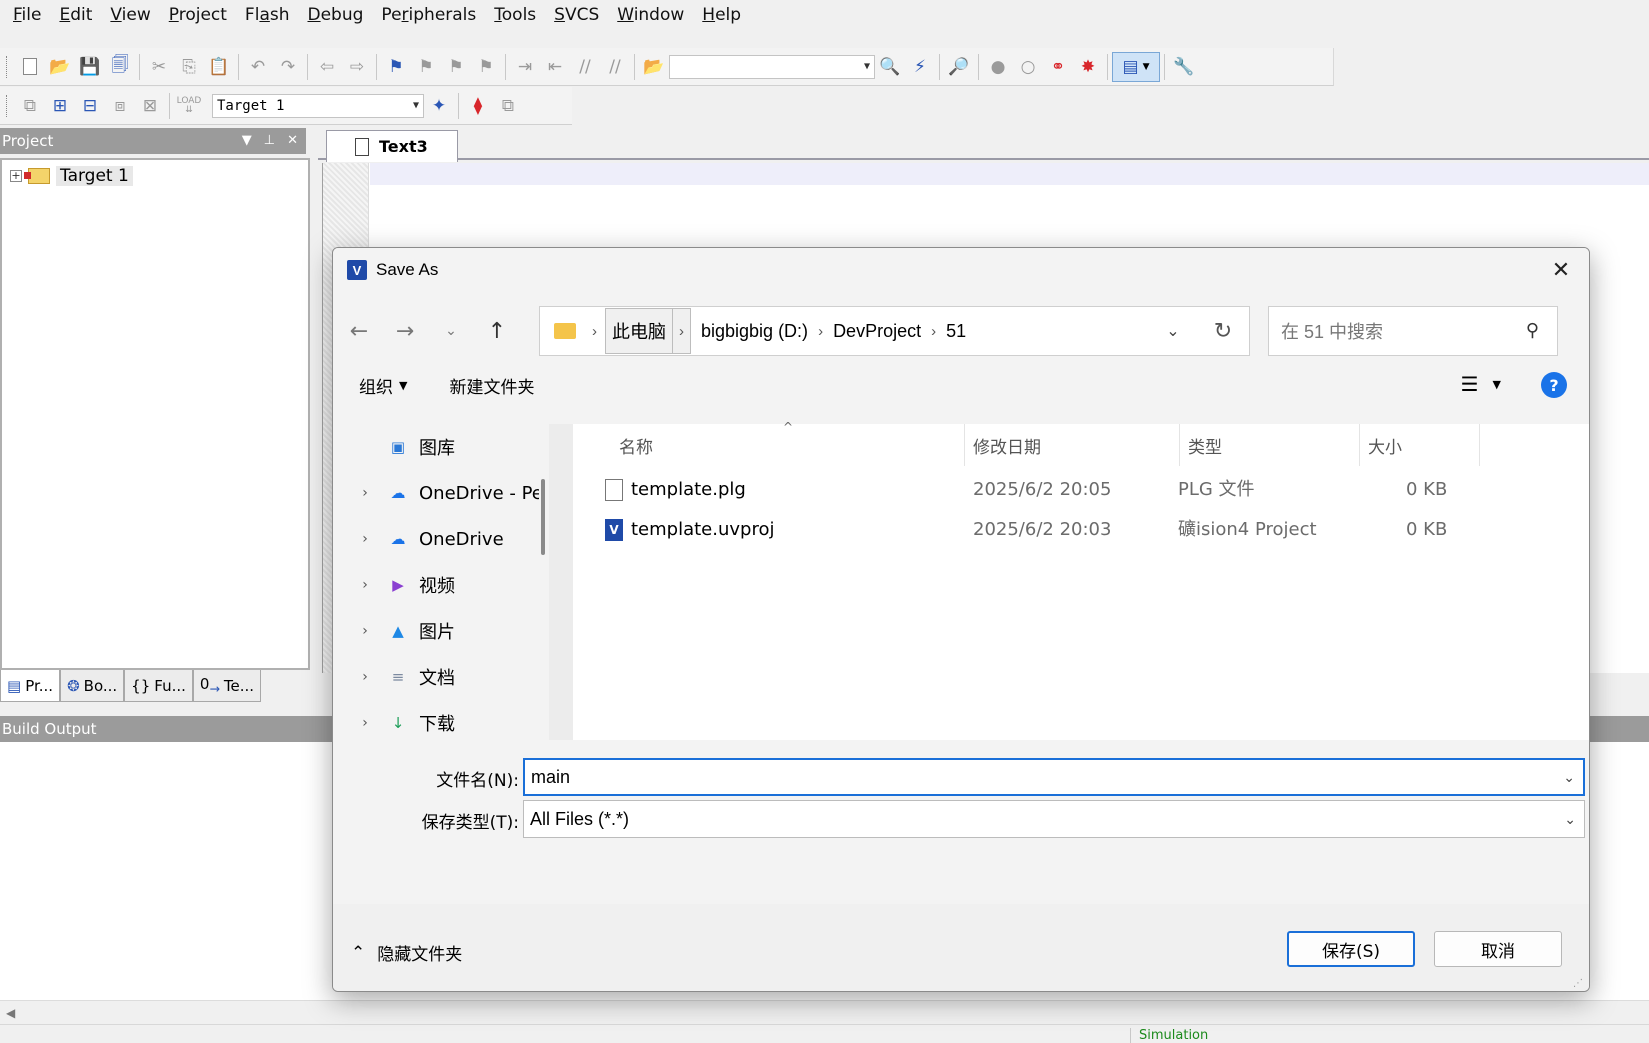  I want to click on menu-item-flash: Flash, so click(267, 15).